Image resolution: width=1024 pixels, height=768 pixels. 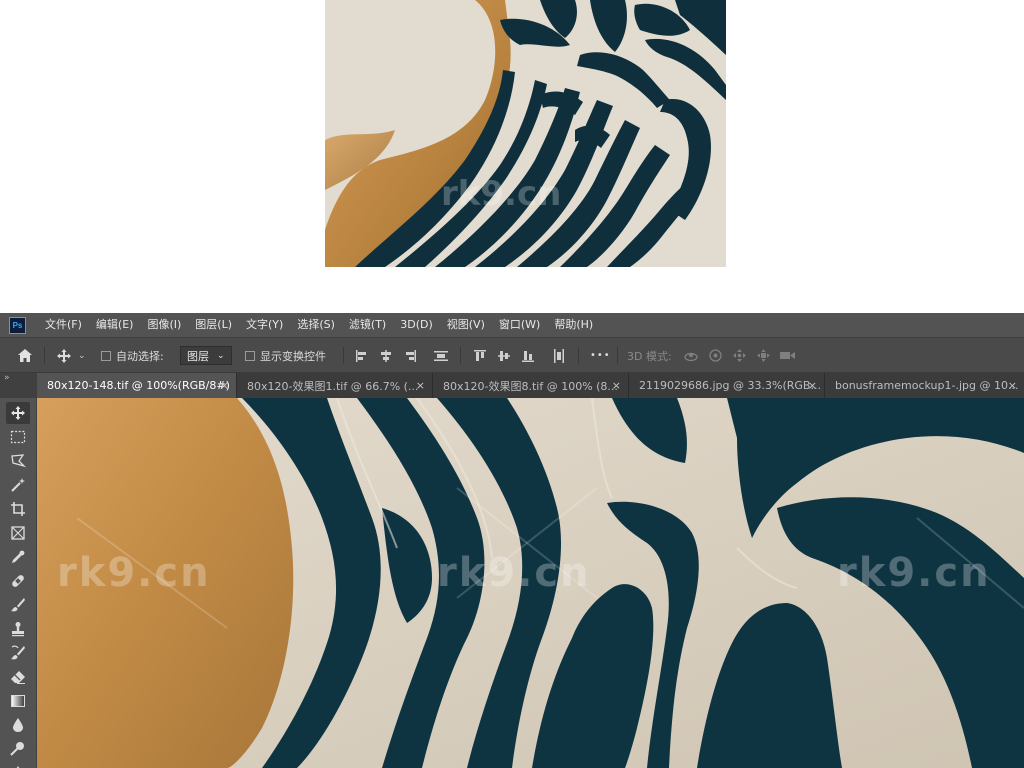 I want to click on marquee-tool, so click(x=18, y=437).